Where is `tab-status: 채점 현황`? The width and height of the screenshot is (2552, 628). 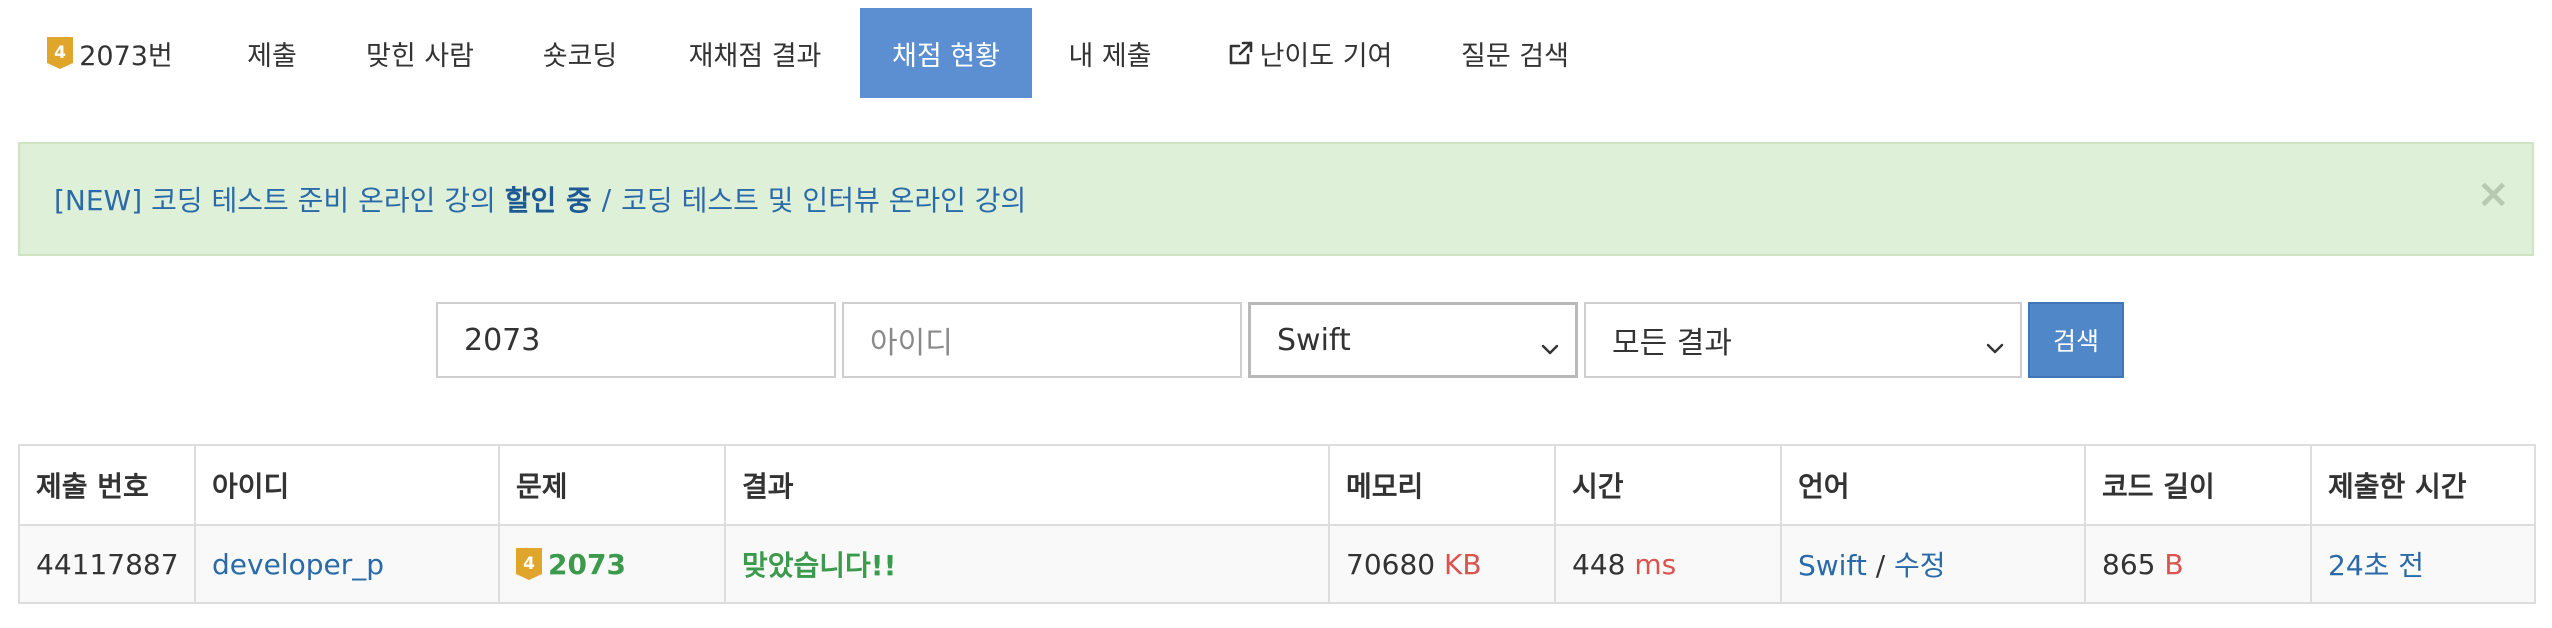 tab-status: 채점 현황 is located at coordinates (946, 53).